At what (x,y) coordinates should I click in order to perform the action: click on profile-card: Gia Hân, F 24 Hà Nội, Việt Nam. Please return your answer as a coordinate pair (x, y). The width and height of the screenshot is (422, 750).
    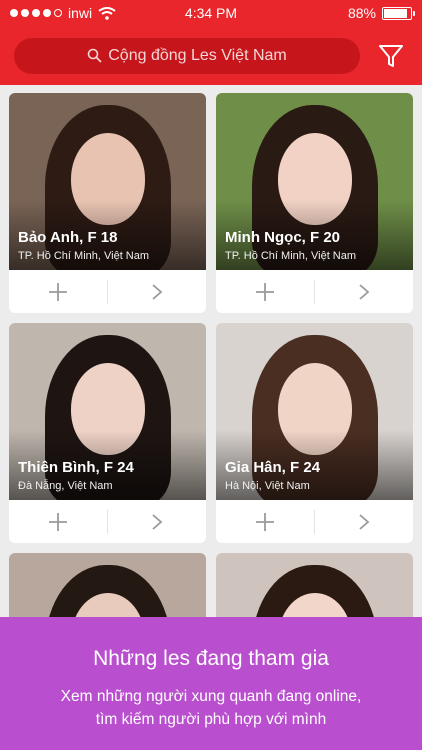
    Looking at the image, I should click on (314, 433).